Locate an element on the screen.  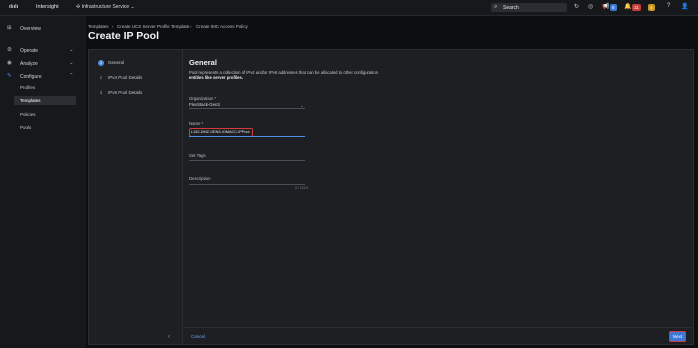
sidebar-item-label: Profiles is located at coordinates (28, 87).